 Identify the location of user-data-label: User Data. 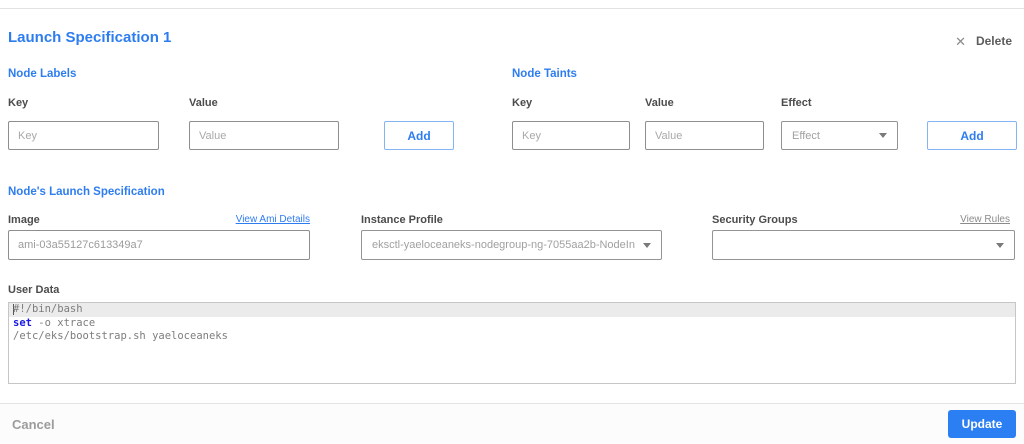
(34, 290).